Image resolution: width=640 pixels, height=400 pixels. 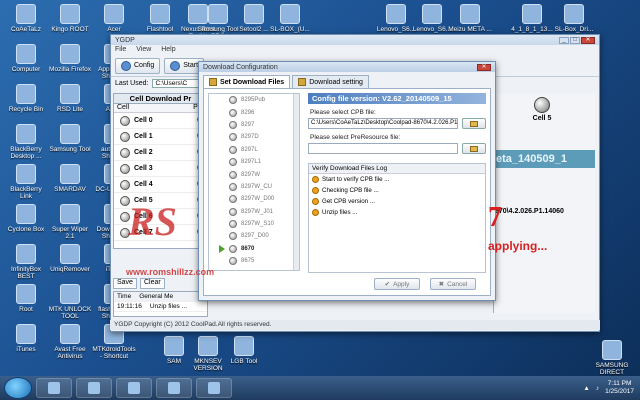 What do you see at coordinates (474, 123) in the screenshot?
I see `browse-cpb-button` at bounding box center [474, 123].